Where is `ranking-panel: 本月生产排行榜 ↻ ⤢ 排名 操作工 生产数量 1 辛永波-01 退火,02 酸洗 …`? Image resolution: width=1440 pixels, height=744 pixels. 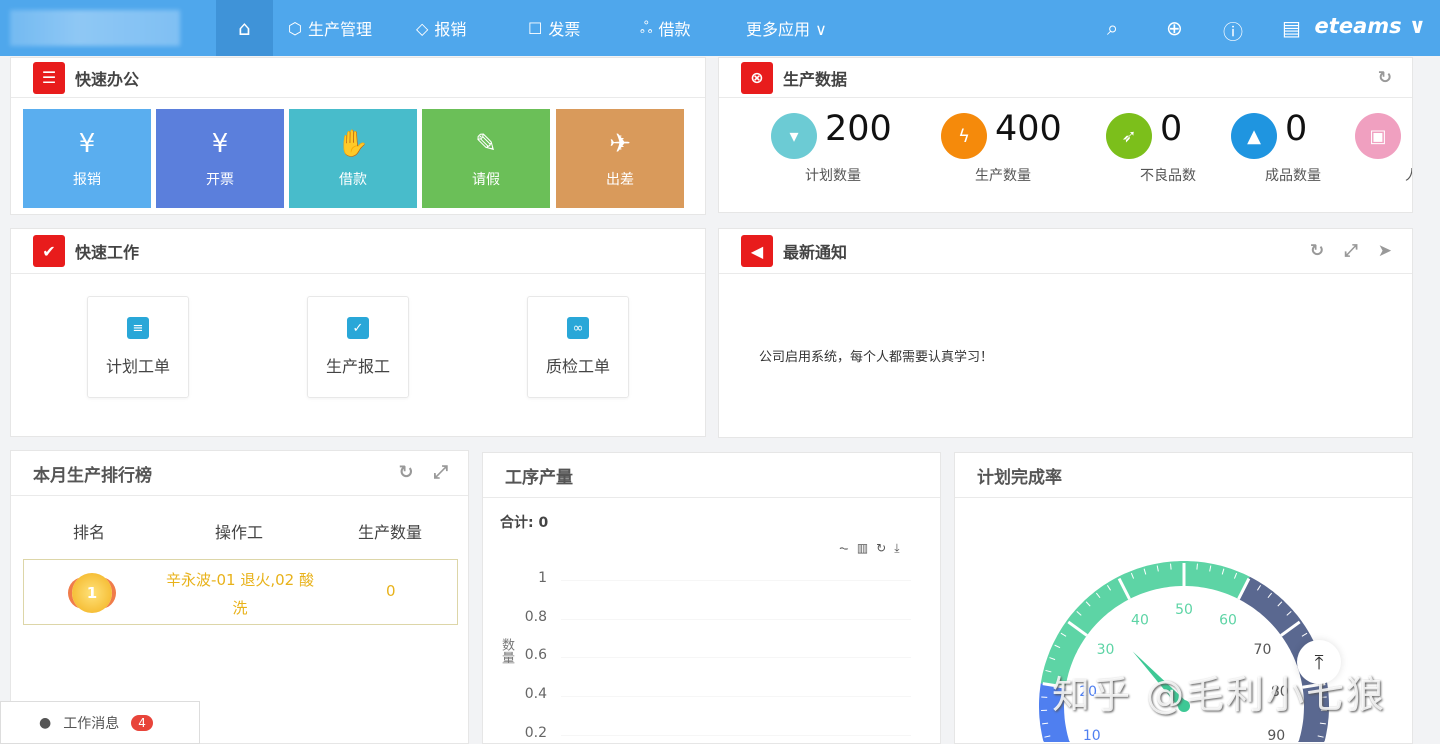 ranking-panel: 本月生产排行榜 ↻ ⤢ 排名 操作工 生产数量 1 辛永波-01 退火,02 酸洗 … is located at coordinates (239, 597).